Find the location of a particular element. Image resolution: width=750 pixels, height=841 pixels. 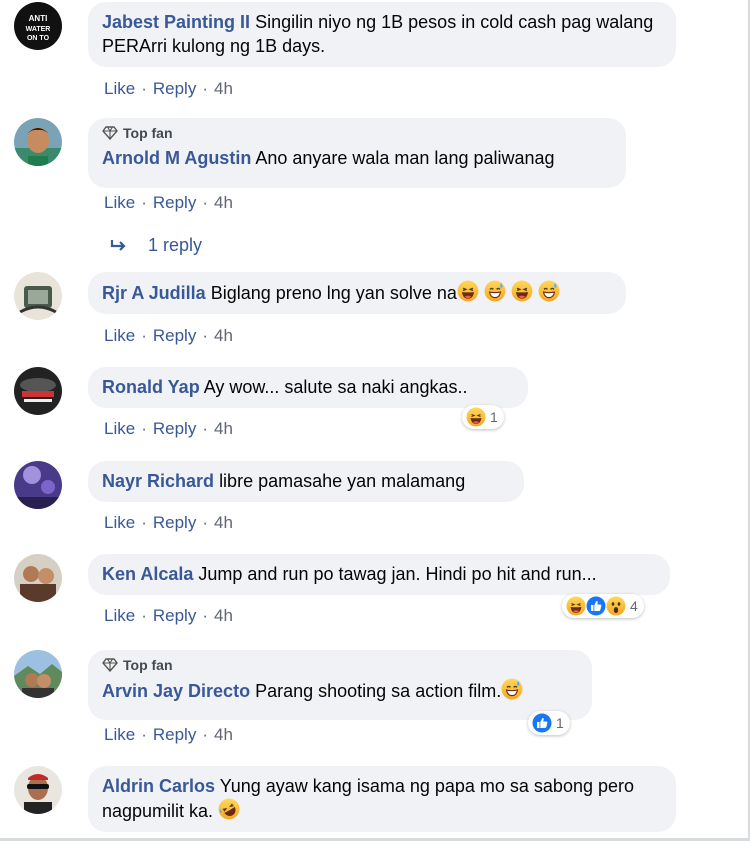

comment-author: Arnold M Agustin is located at coordinates (176, 158).